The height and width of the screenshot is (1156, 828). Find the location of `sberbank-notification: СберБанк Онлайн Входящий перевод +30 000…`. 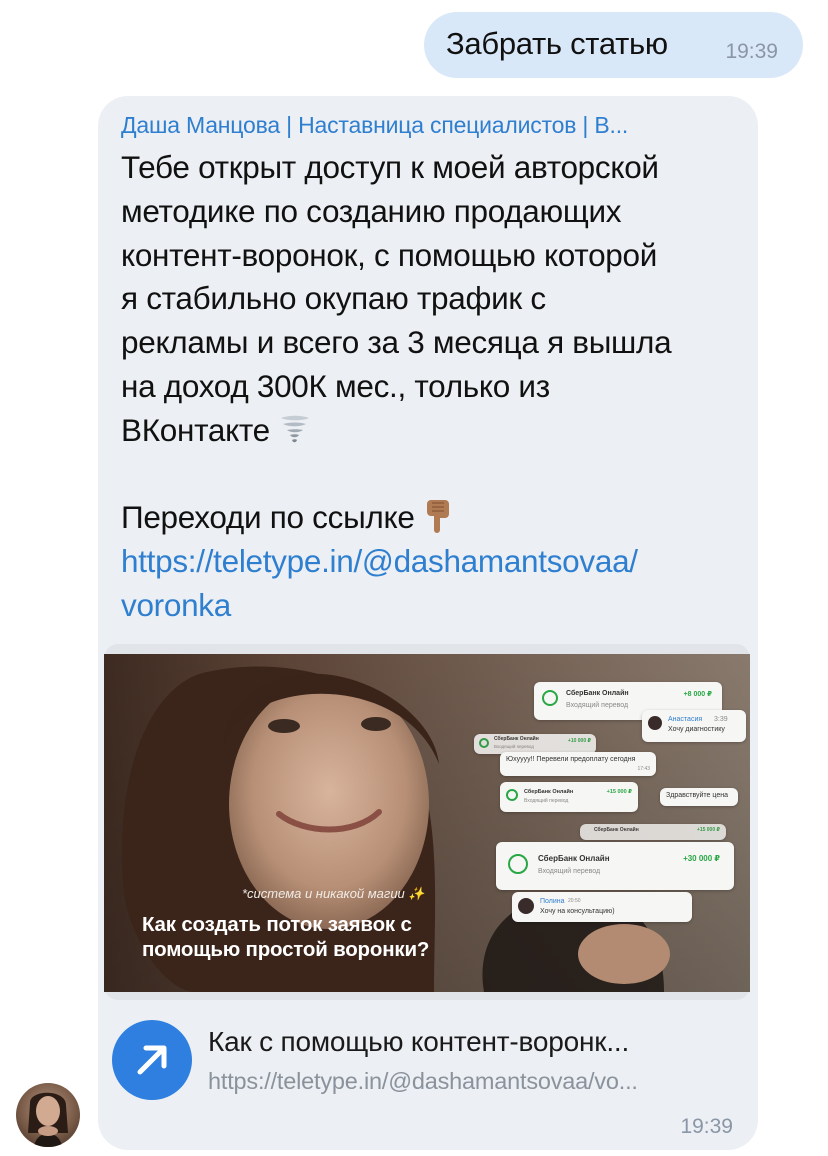

sberbank-notification: СберБанк Онлайн Входящий перевод +30 000… is located at coordinates (615, 866).